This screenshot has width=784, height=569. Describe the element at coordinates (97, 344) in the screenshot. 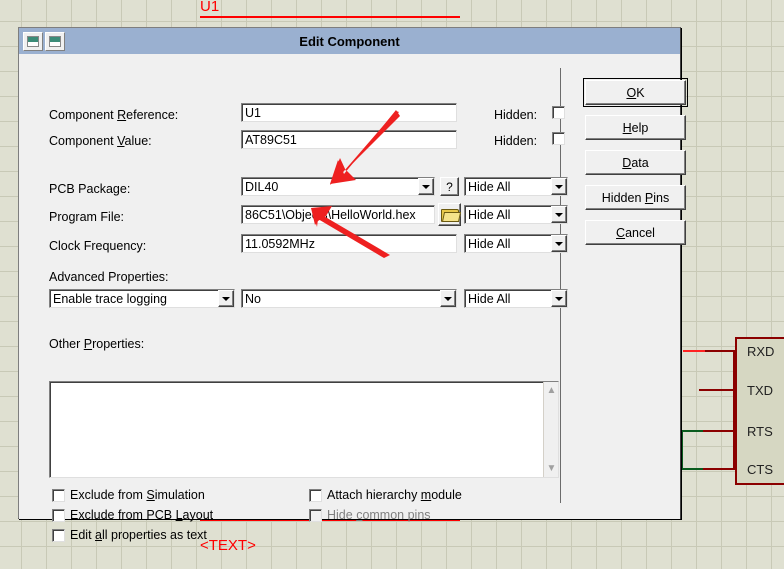

I see `other-properties-label: Other Properties:` at that location.